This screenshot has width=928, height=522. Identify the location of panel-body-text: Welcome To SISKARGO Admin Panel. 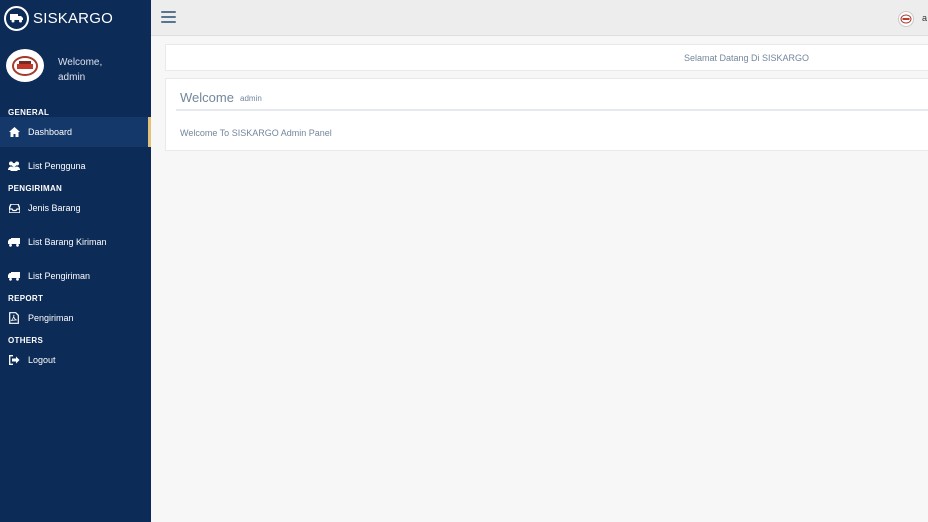
(256, 133).